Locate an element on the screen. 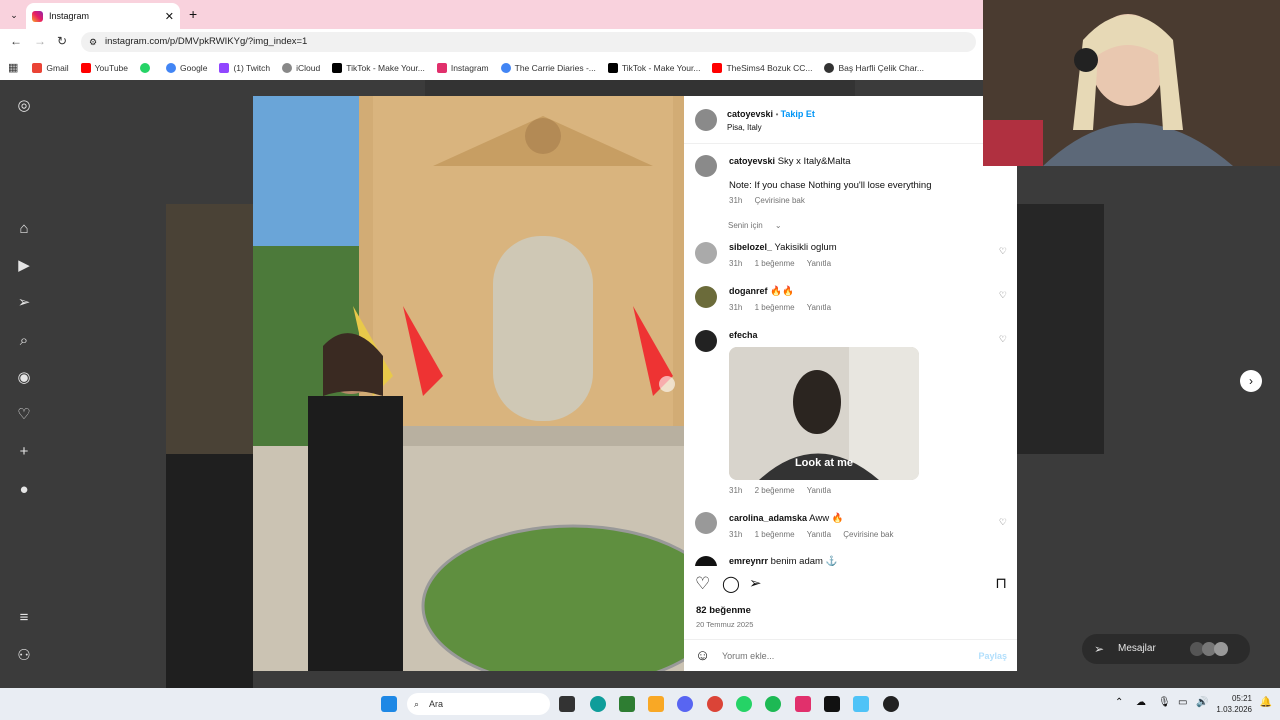 The image size is (1280, 720). chrome-icon is located at coordinates (715, 704).